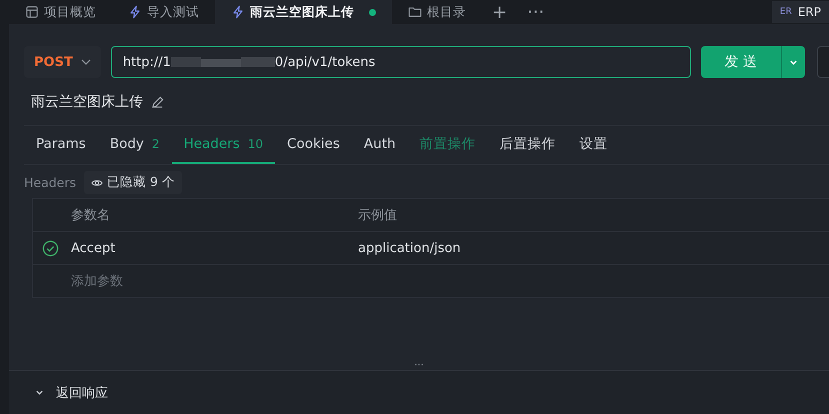 This screenshot has width=829, height=414. I want to click on check-circle-icon, so click(50, 248).